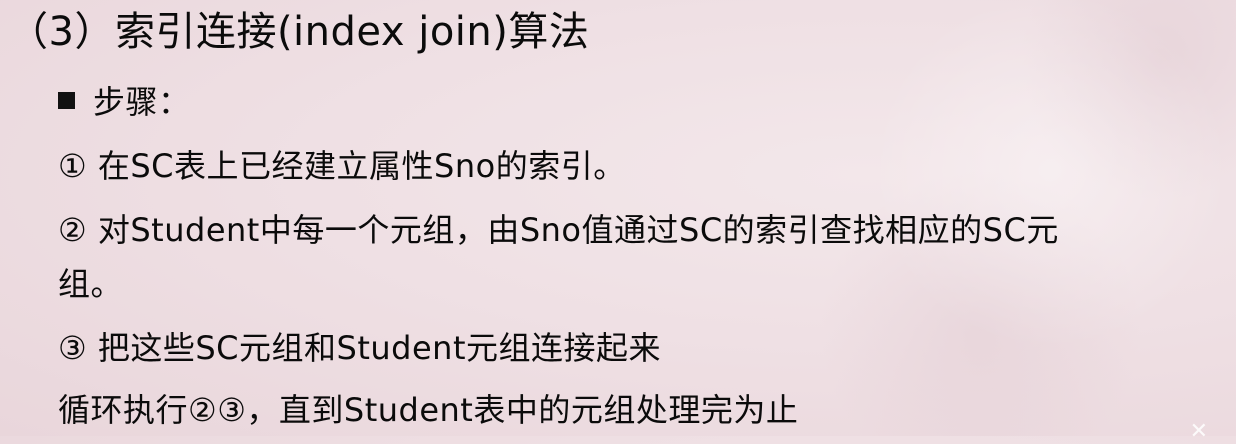 This screenshot has height=444, width=1236. What do you see at coordinates (428, 410) in the screenshot?
I see `loop-instruction: 循环执行②③，直到Student表中的元组处理完为止` at bounding box center [428, 410].